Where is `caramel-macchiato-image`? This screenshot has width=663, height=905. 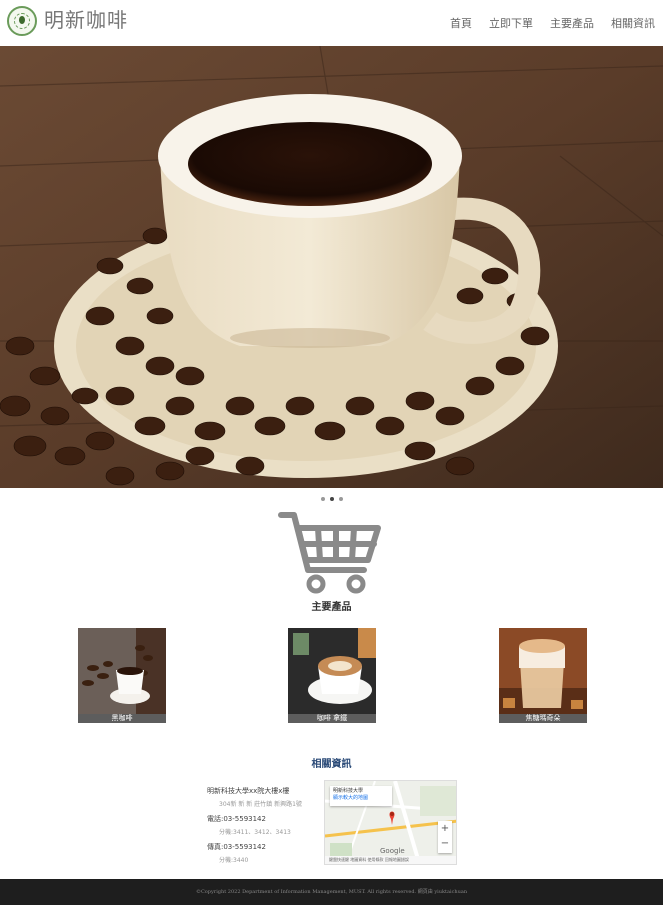 caramel-macchiato-image is located at coordinates (543, 671).